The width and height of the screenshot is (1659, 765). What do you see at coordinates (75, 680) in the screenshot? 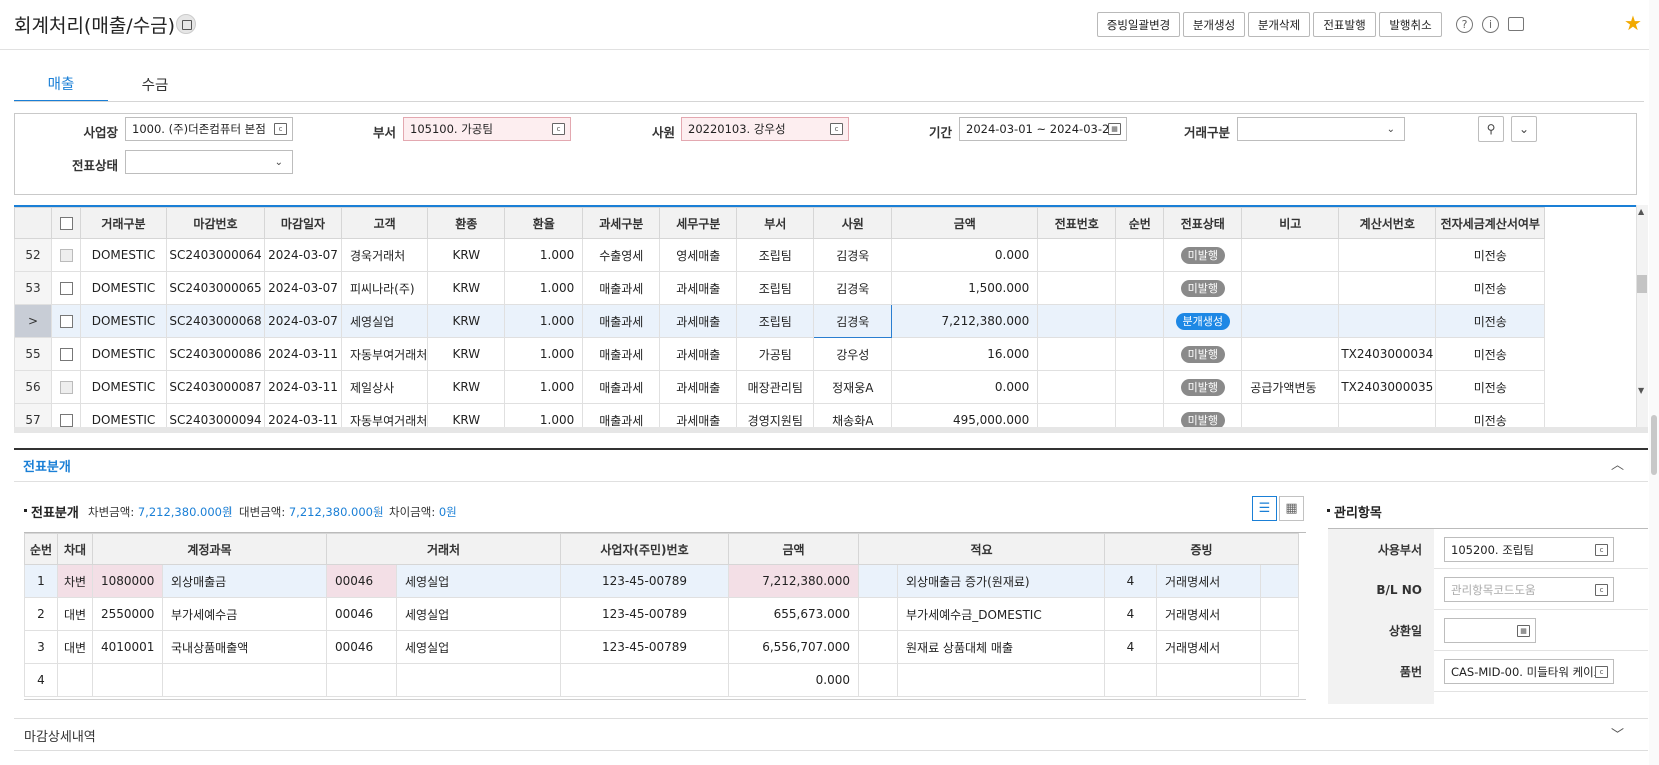
I see `cell-dc` at bounding box center [75, 680].